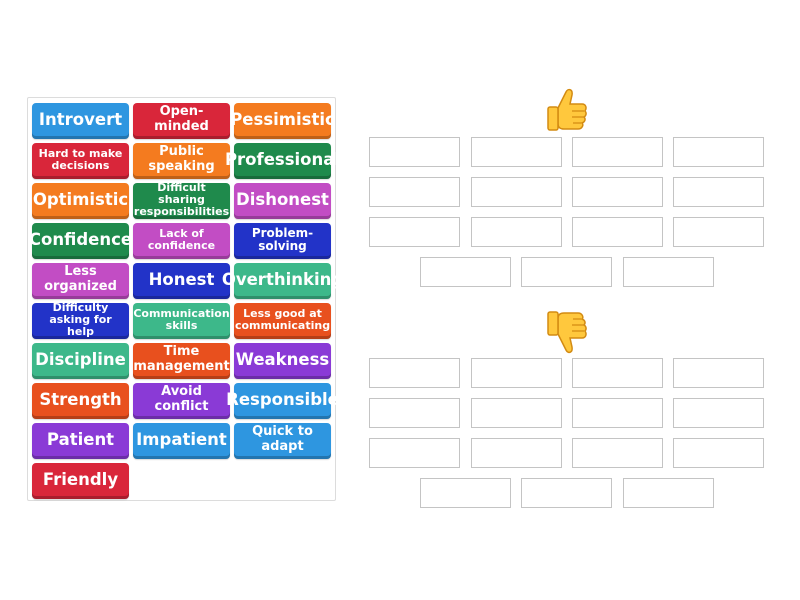 This screenshot has height=600, width=800. I want to click on word-tile-difficulty-asking-for-help: Difficulty asking for help, so click(80, 320).